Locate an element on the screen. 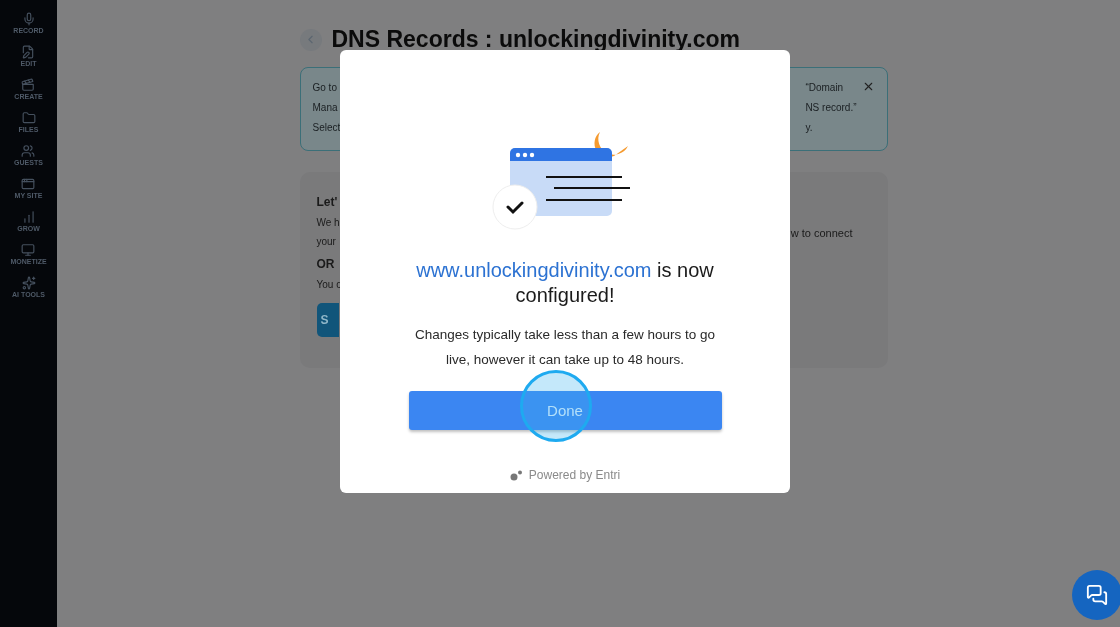  microphone-icon is located at coordinates (28, 19).